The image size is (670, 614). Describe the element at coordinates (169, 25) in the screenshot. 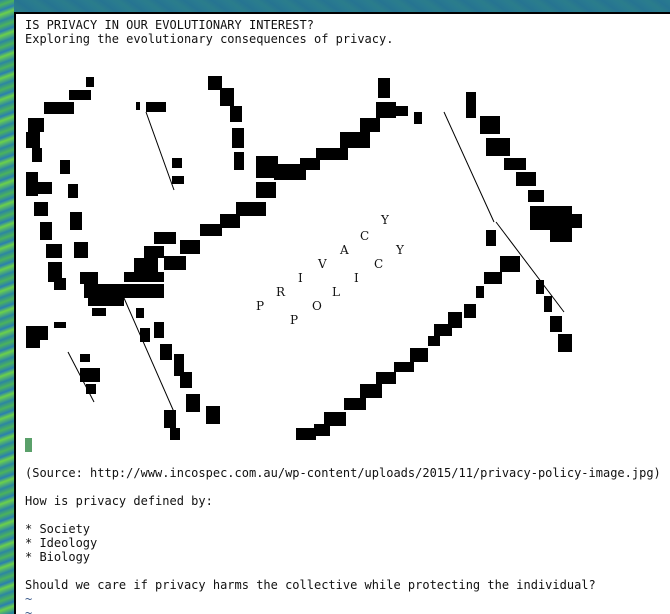

I see `document-title: IS PRIVACY IN OUR EVOLUTIONARY INTEREST?` at that location.